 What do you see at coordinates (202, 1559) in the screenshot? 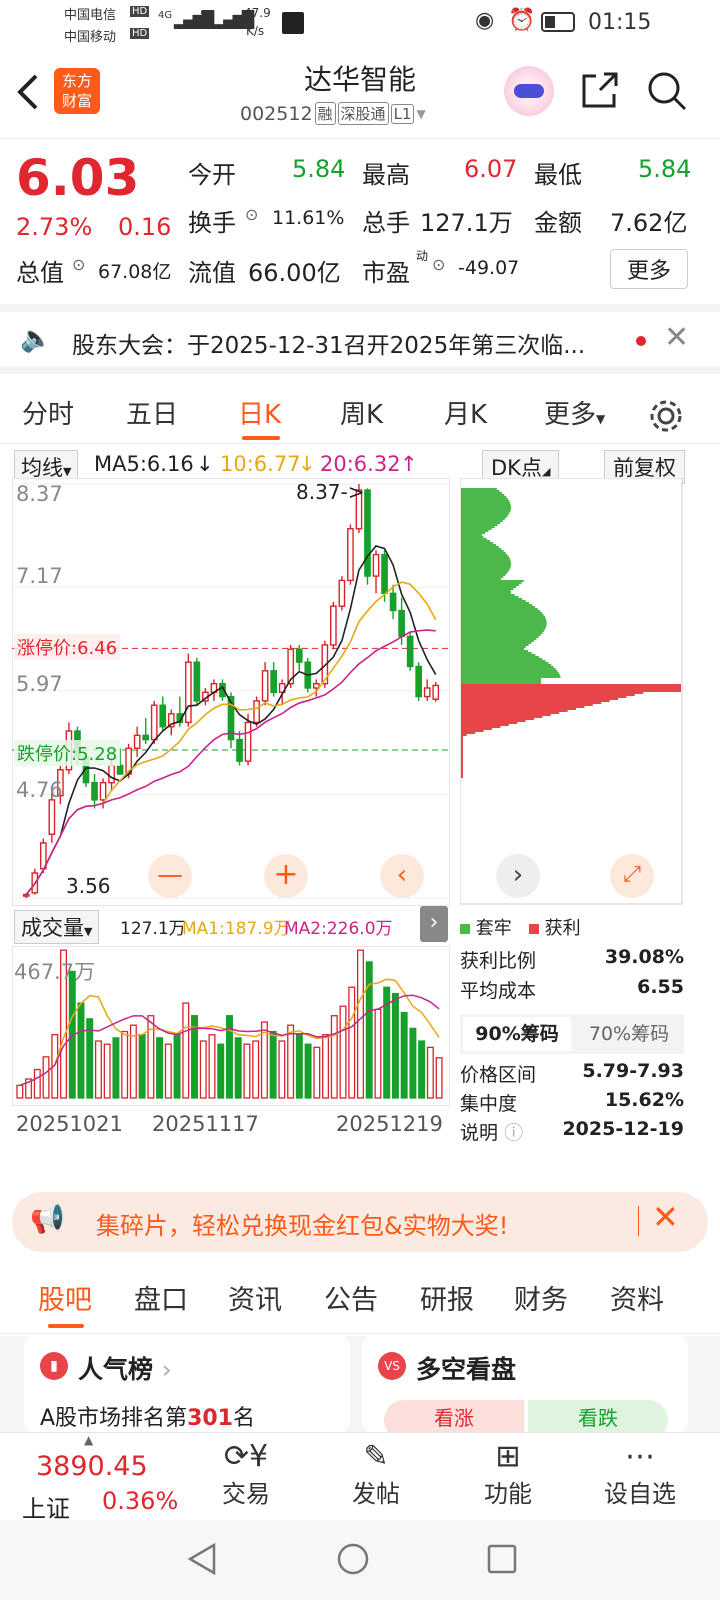
I see `back-triangle-icon` at bounding box center [202, 1559].